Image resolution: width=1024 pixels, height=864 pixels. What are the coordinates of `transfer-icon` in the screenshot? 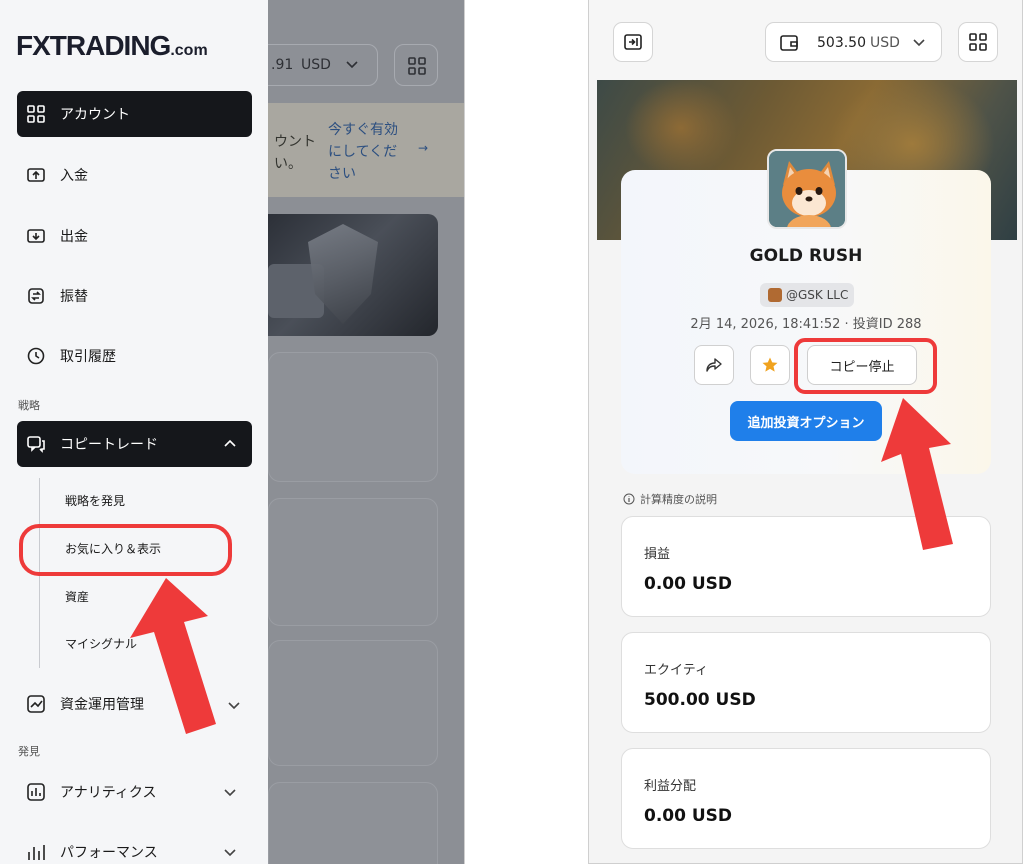 It's located at (36, 296).